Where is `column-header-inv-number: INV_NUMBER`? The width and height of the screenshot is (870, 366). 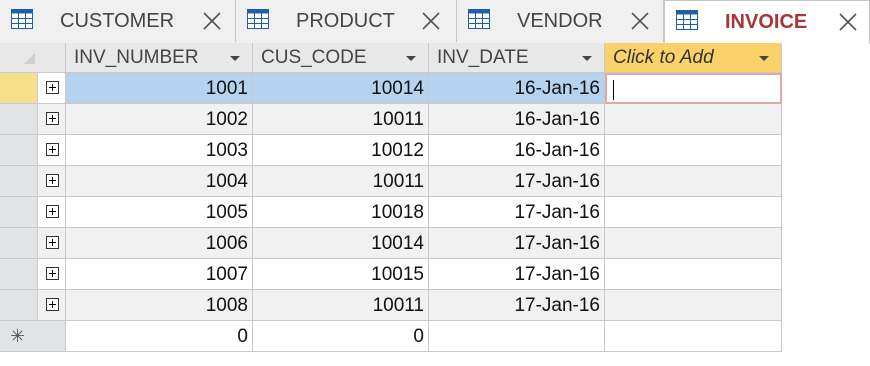
column-header-inv-number: INV_NUMBER is located at coordinates (159, 58).